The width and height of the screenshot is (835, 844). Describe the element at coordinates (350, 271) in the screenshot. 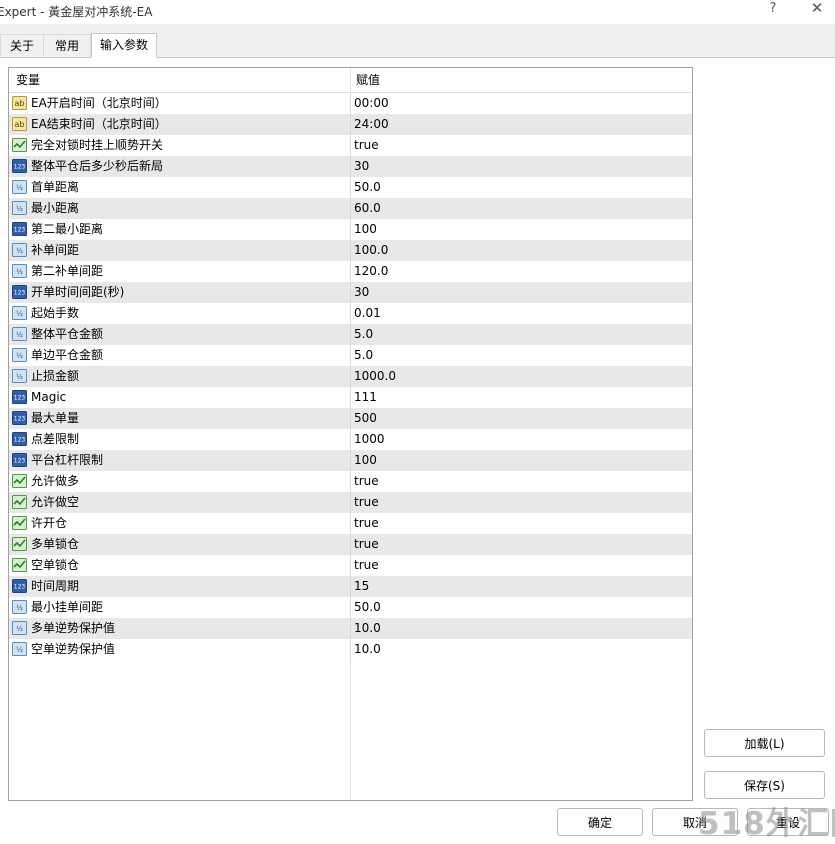

I see `parameter-row: ½ 第二补单间距 120.0` at that location.